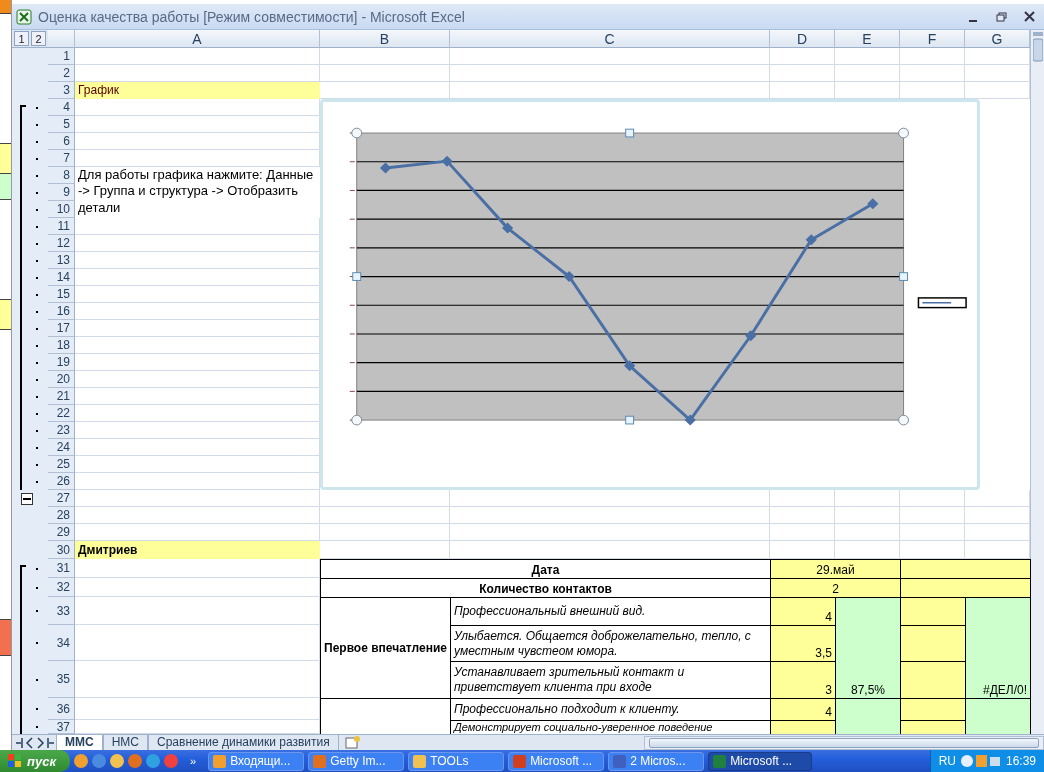  I want to click on sheet-tab: ММС, so click(79, 742).